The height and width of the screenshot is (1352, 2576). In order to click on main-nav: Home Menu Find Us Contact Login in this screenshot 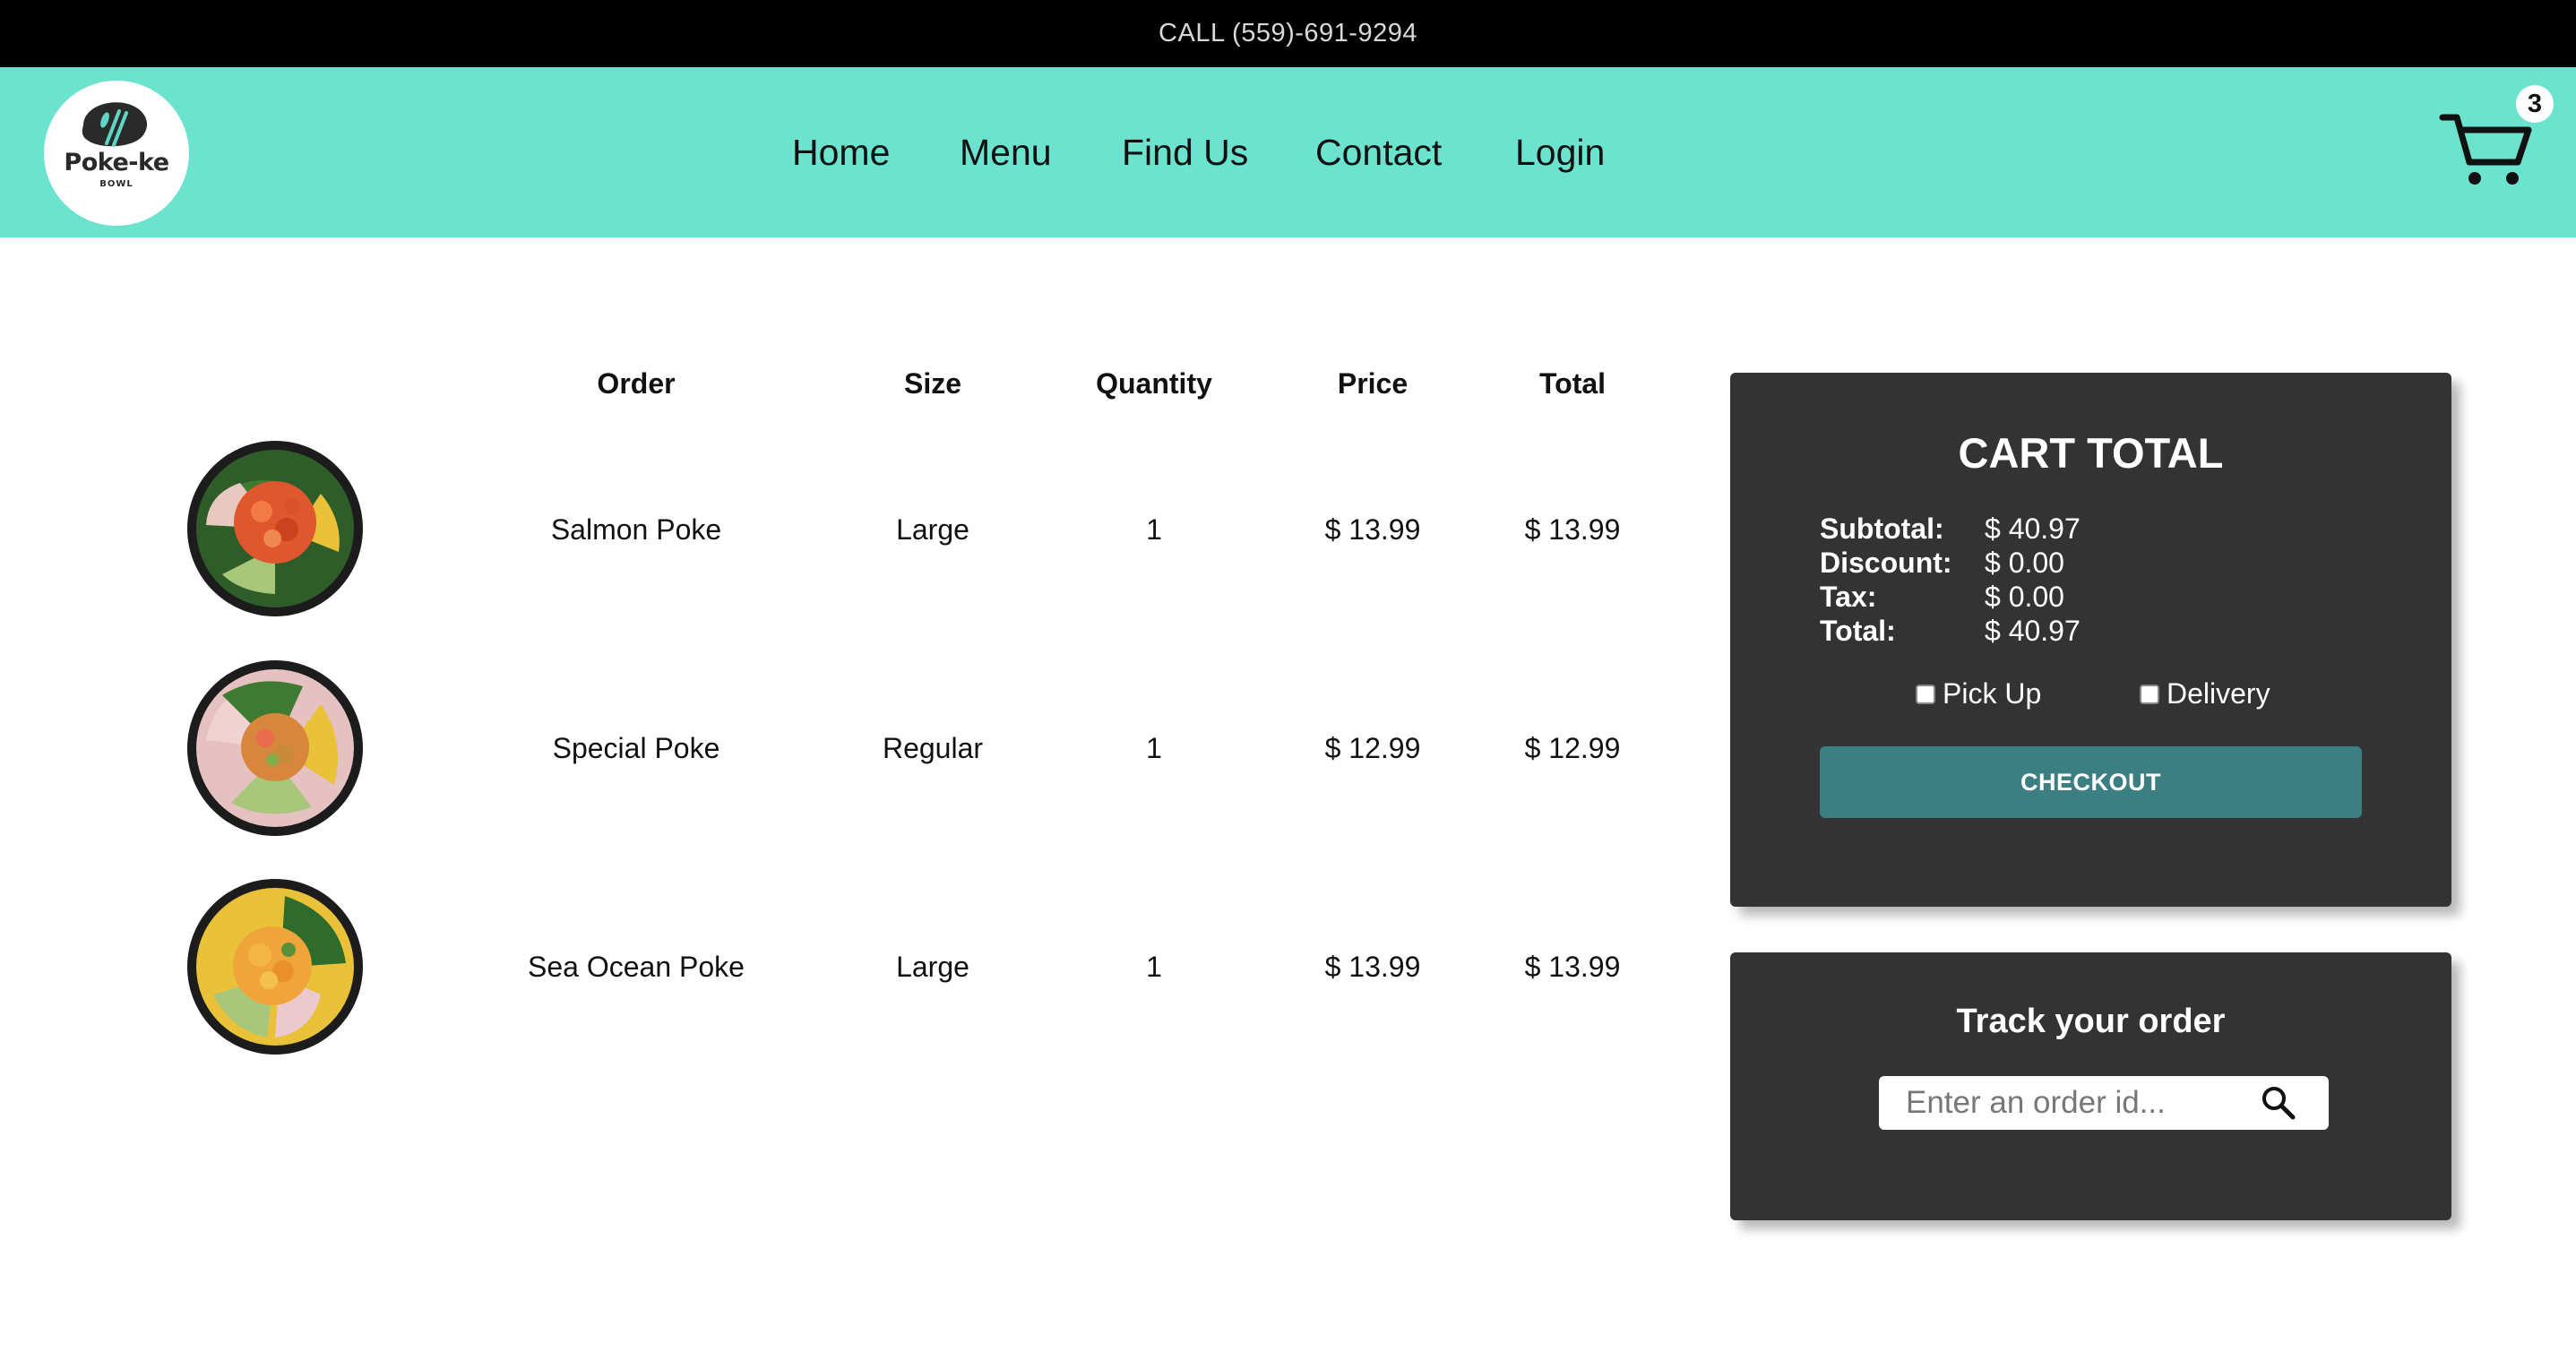, I will do `click(1288, 152)`.